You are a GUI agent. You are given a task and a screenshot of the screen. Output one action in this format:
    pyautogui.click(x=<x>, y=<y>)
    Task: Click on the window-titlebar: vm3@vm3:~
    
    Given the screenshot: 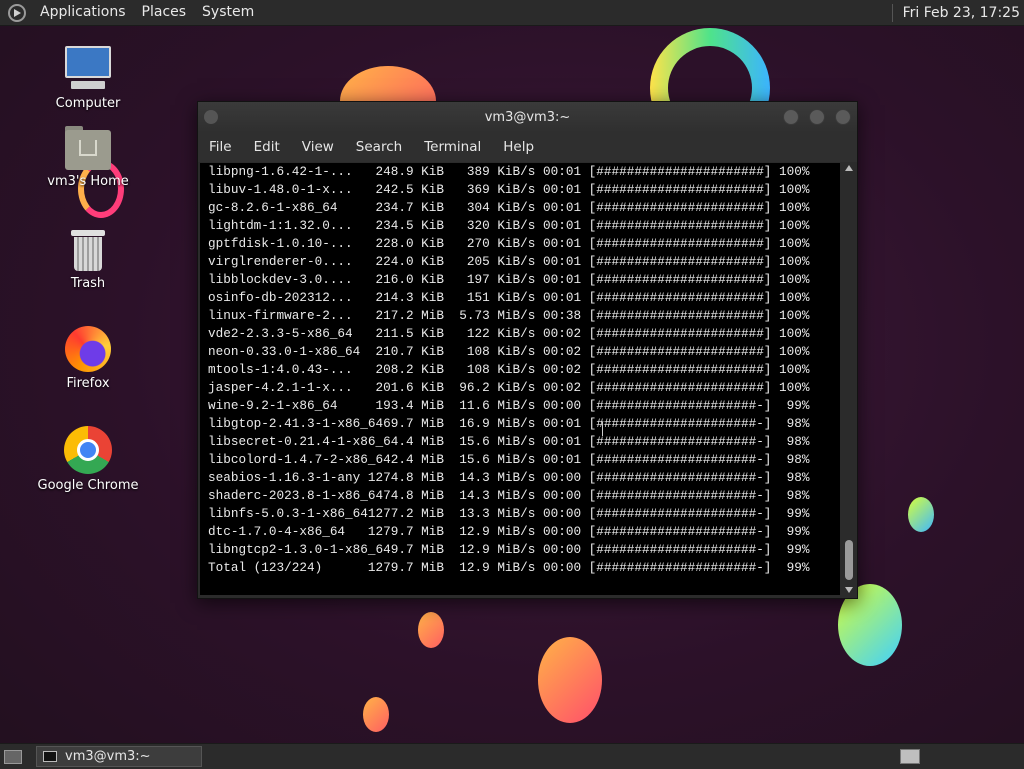 What is the action you would take?
    pyautogui.click(x=527, y=117)
    